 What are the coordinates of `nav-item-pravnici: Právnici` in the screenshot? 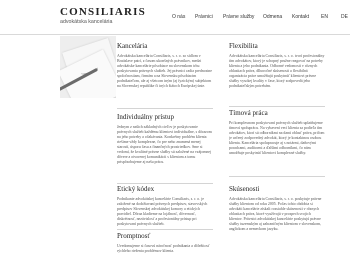 It's located at (204, 17).